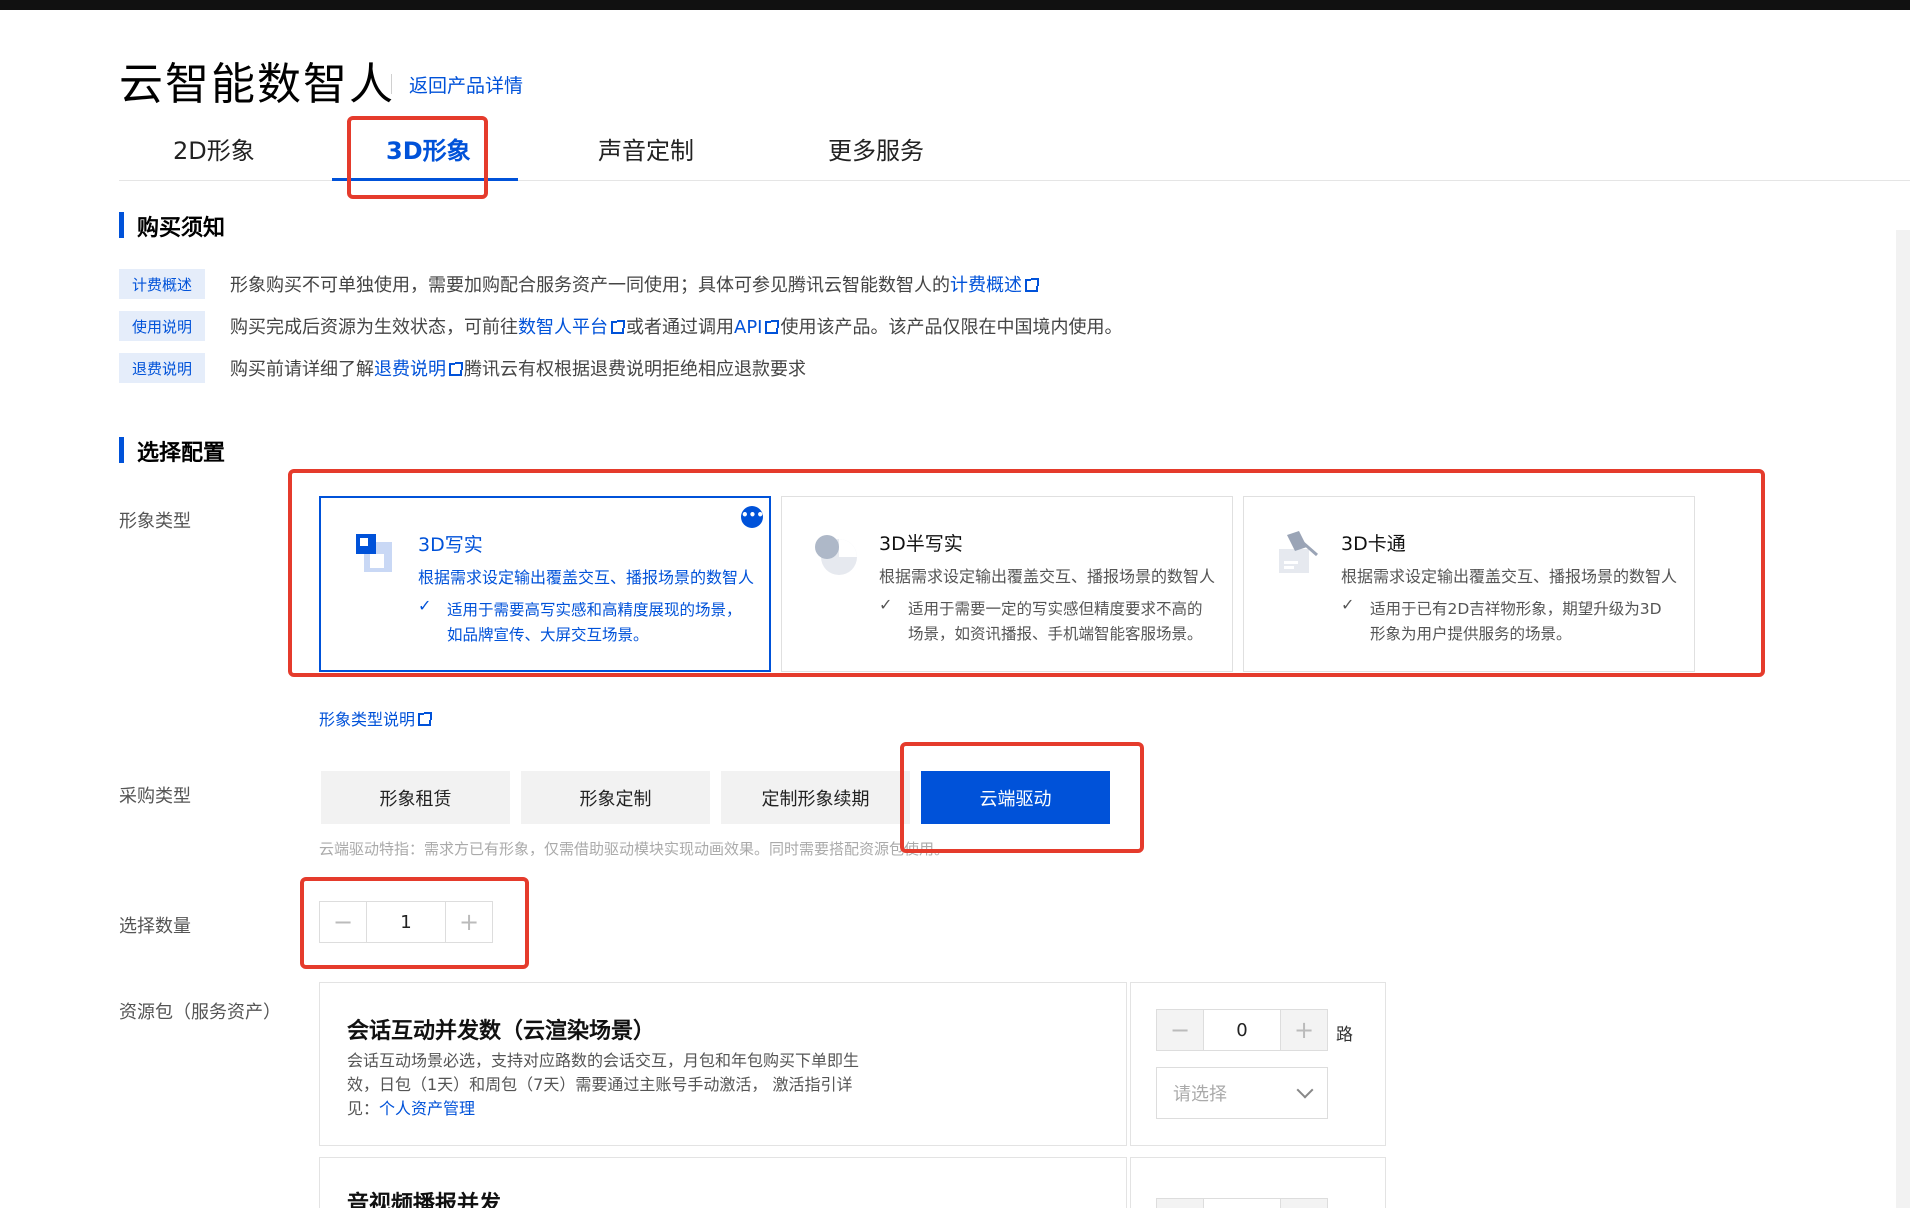  I want to click on notice-text-part: 或者通过调用, so click(680, 327).